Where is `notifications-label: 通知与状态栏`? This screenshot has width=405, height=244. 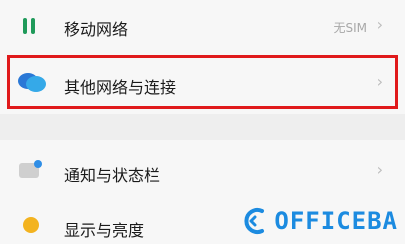 notifications-label: 通知与状态栏 is located at coordinates (112, 175).